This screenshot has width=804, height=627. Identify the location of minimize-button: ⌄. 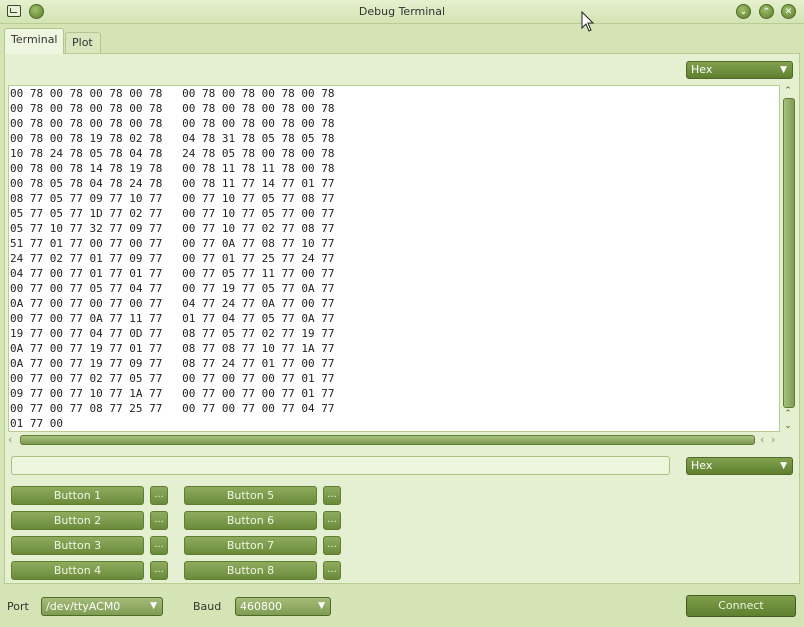
(743, 11).